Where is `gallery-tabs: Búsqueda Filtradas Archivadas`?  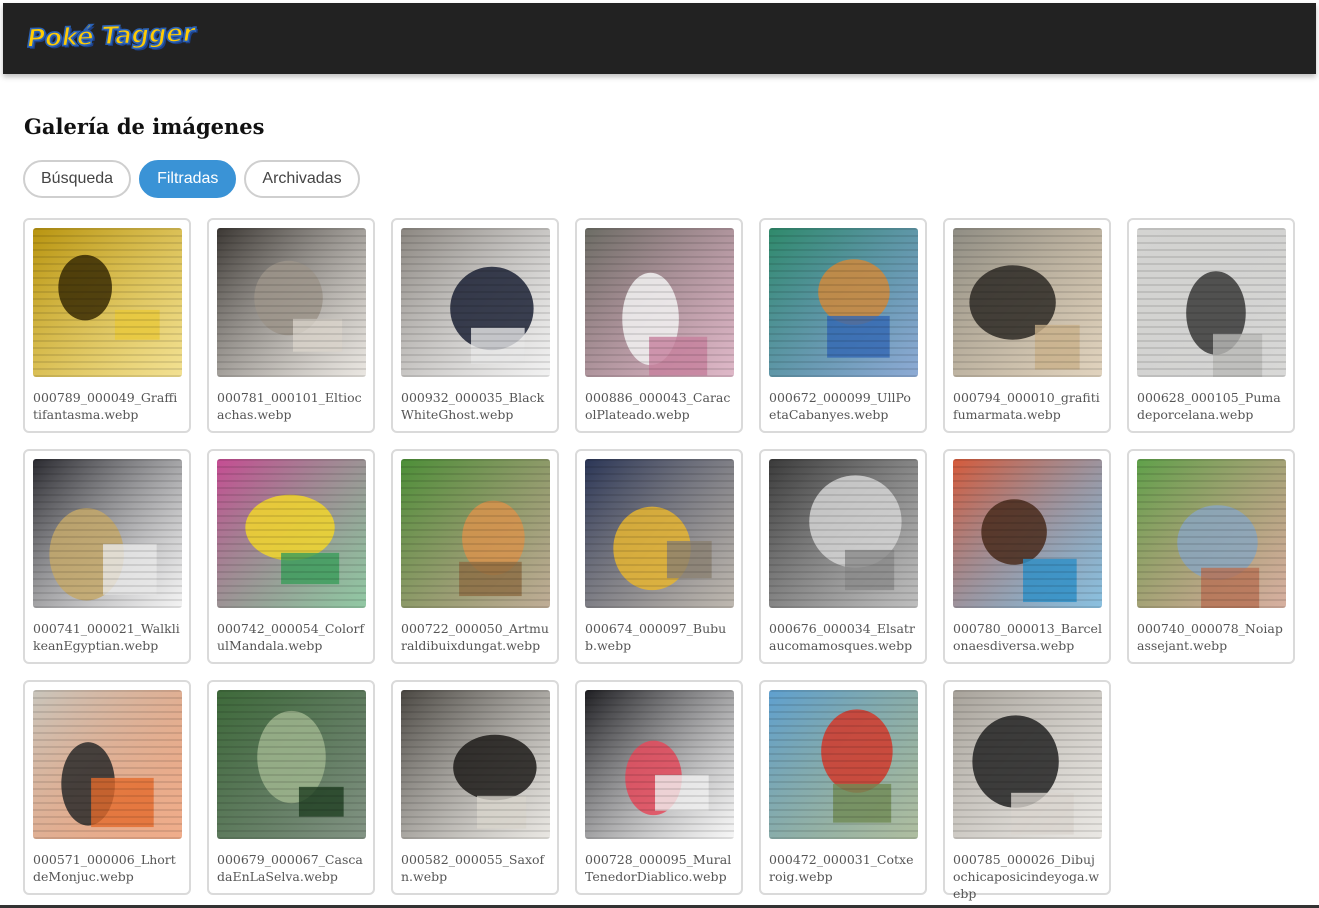
gallery-tabs: Búsqueda Filtradas Archivadas is located at coordinates (191, 179).